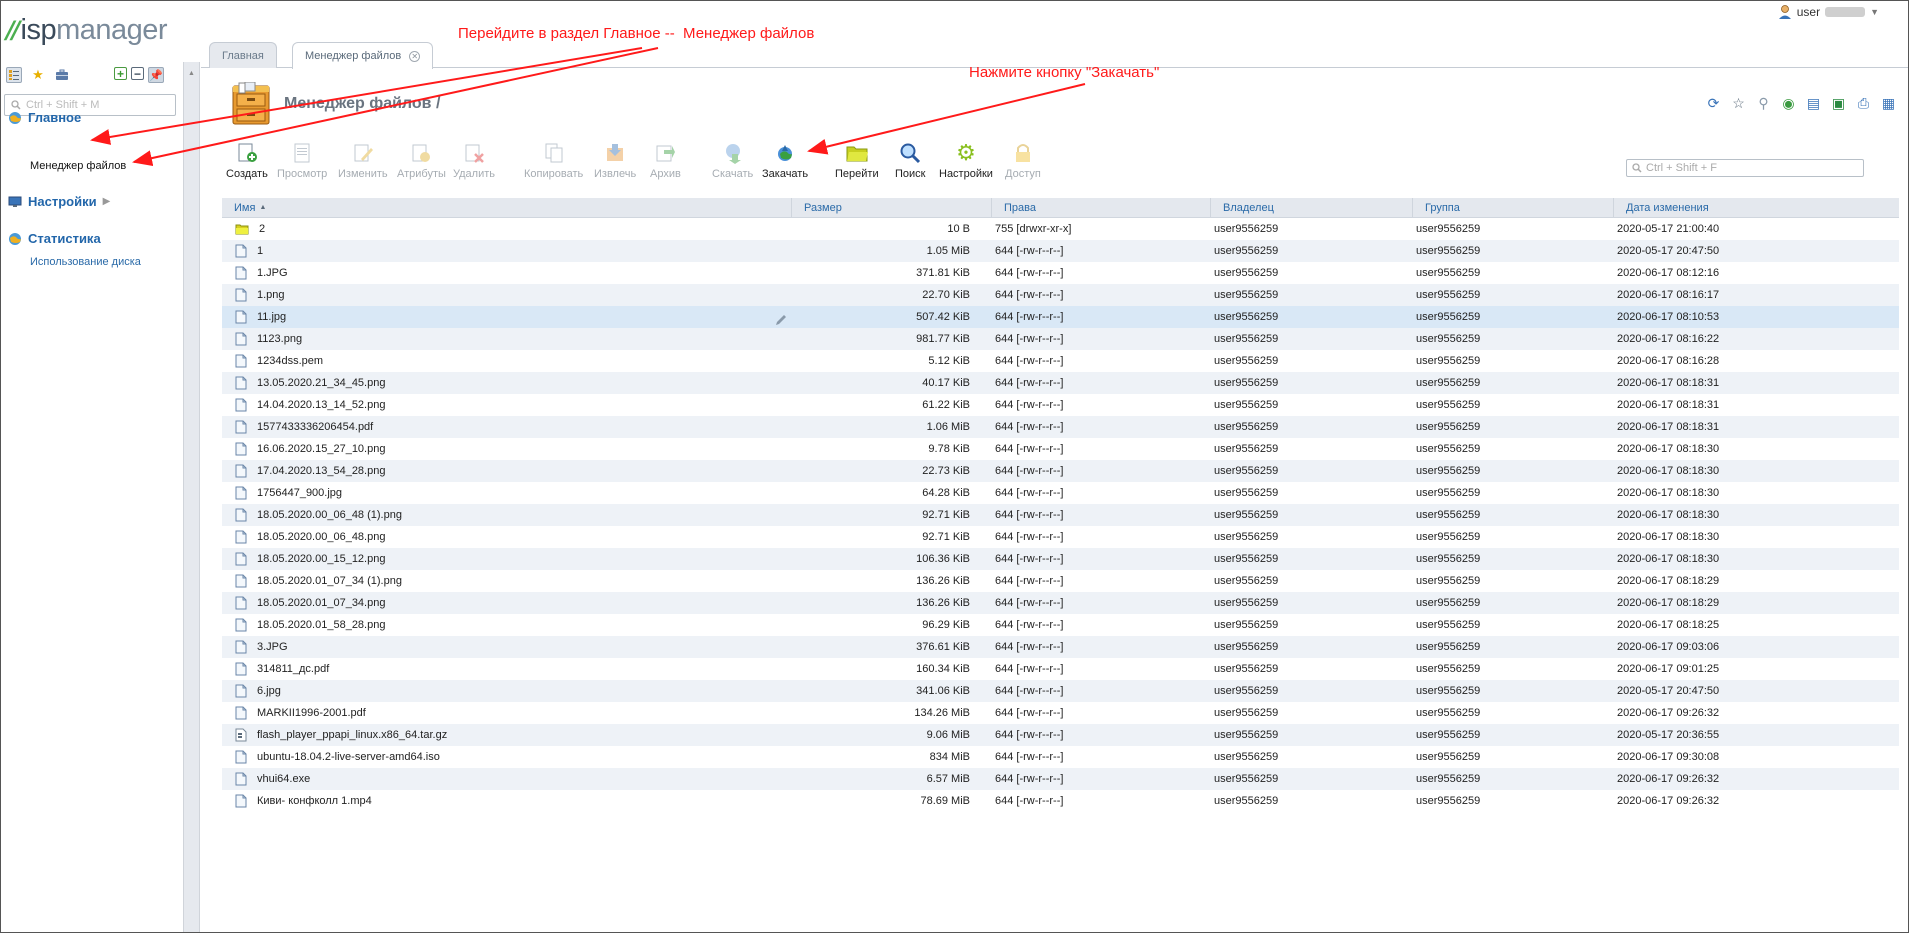  Describe the element at coordinates (421, 160) in the screenshot. I see `attributes-button: Атрибуты` at that location.